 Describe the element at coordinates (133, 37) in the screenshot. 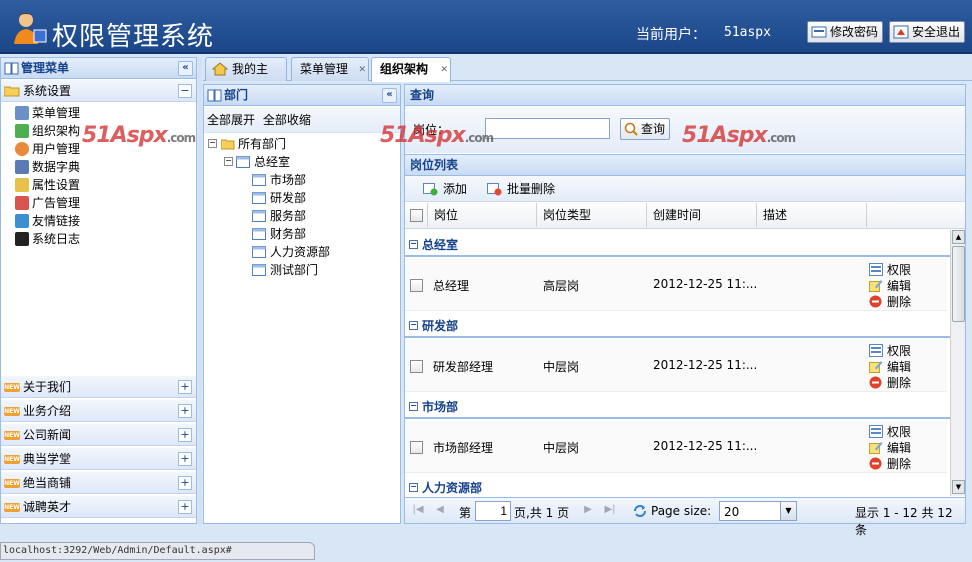

I see `app-title: 权限管理系统` at that location.